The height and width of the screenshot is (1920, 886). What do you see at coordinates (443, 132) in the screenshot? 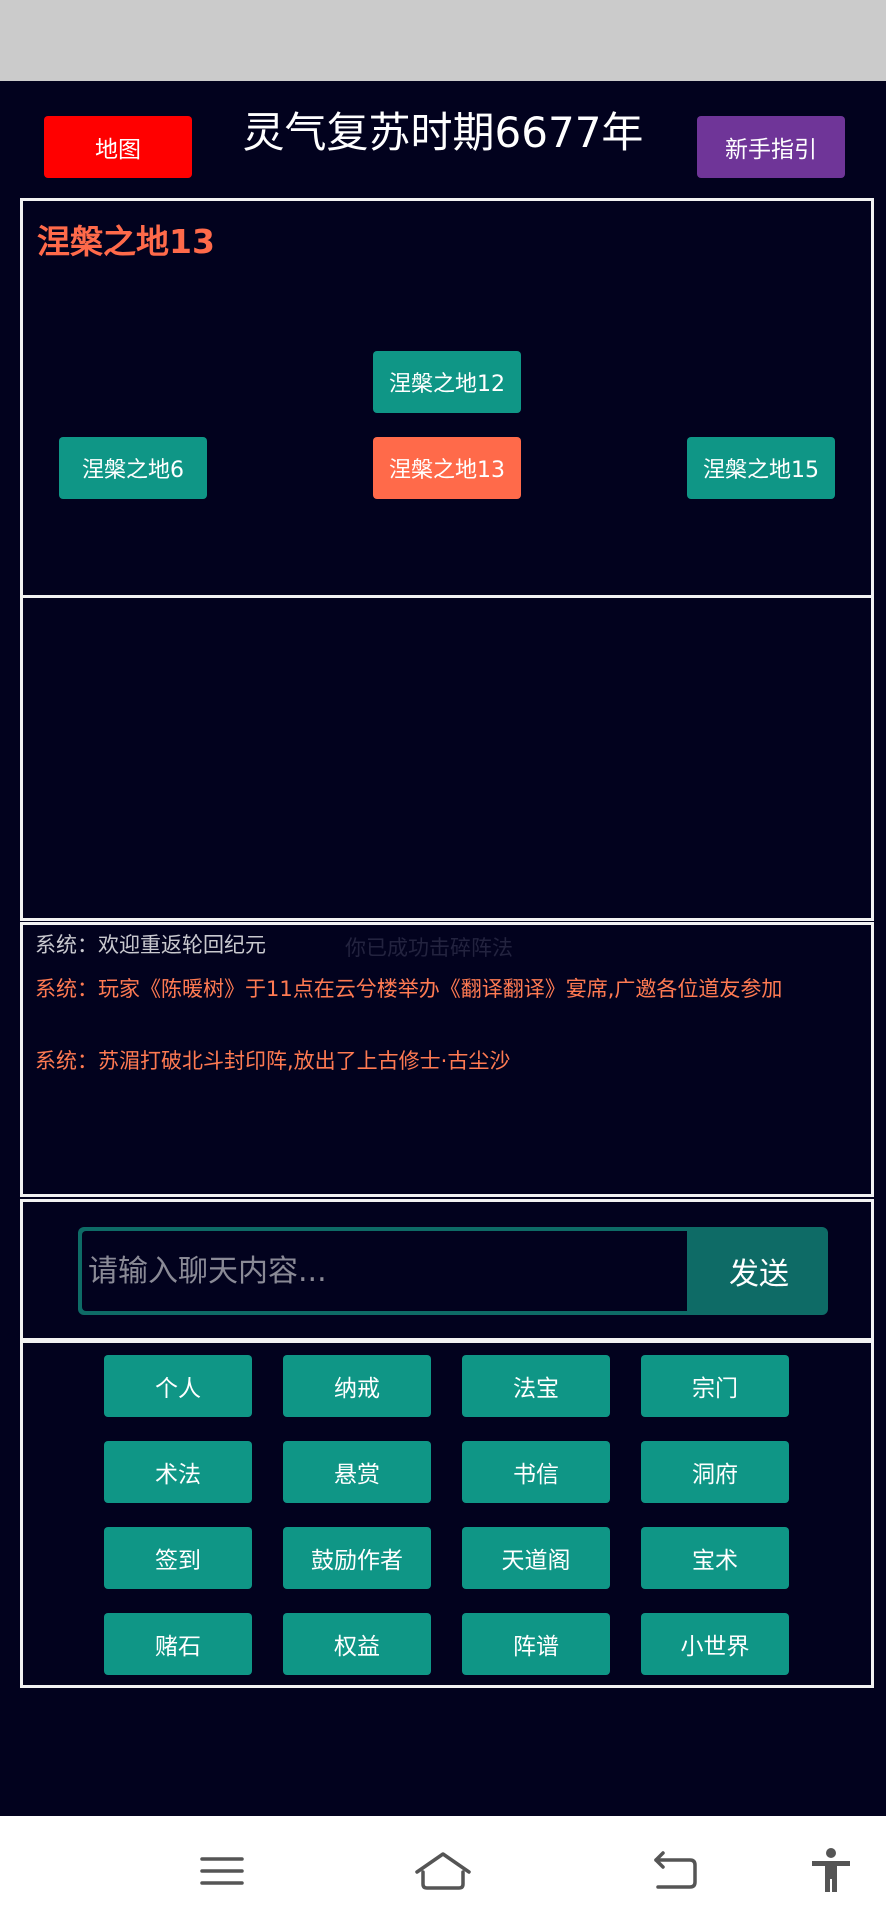
I see `era-title: 灵气复苏时期6677年` at bounding box center [443, 132].